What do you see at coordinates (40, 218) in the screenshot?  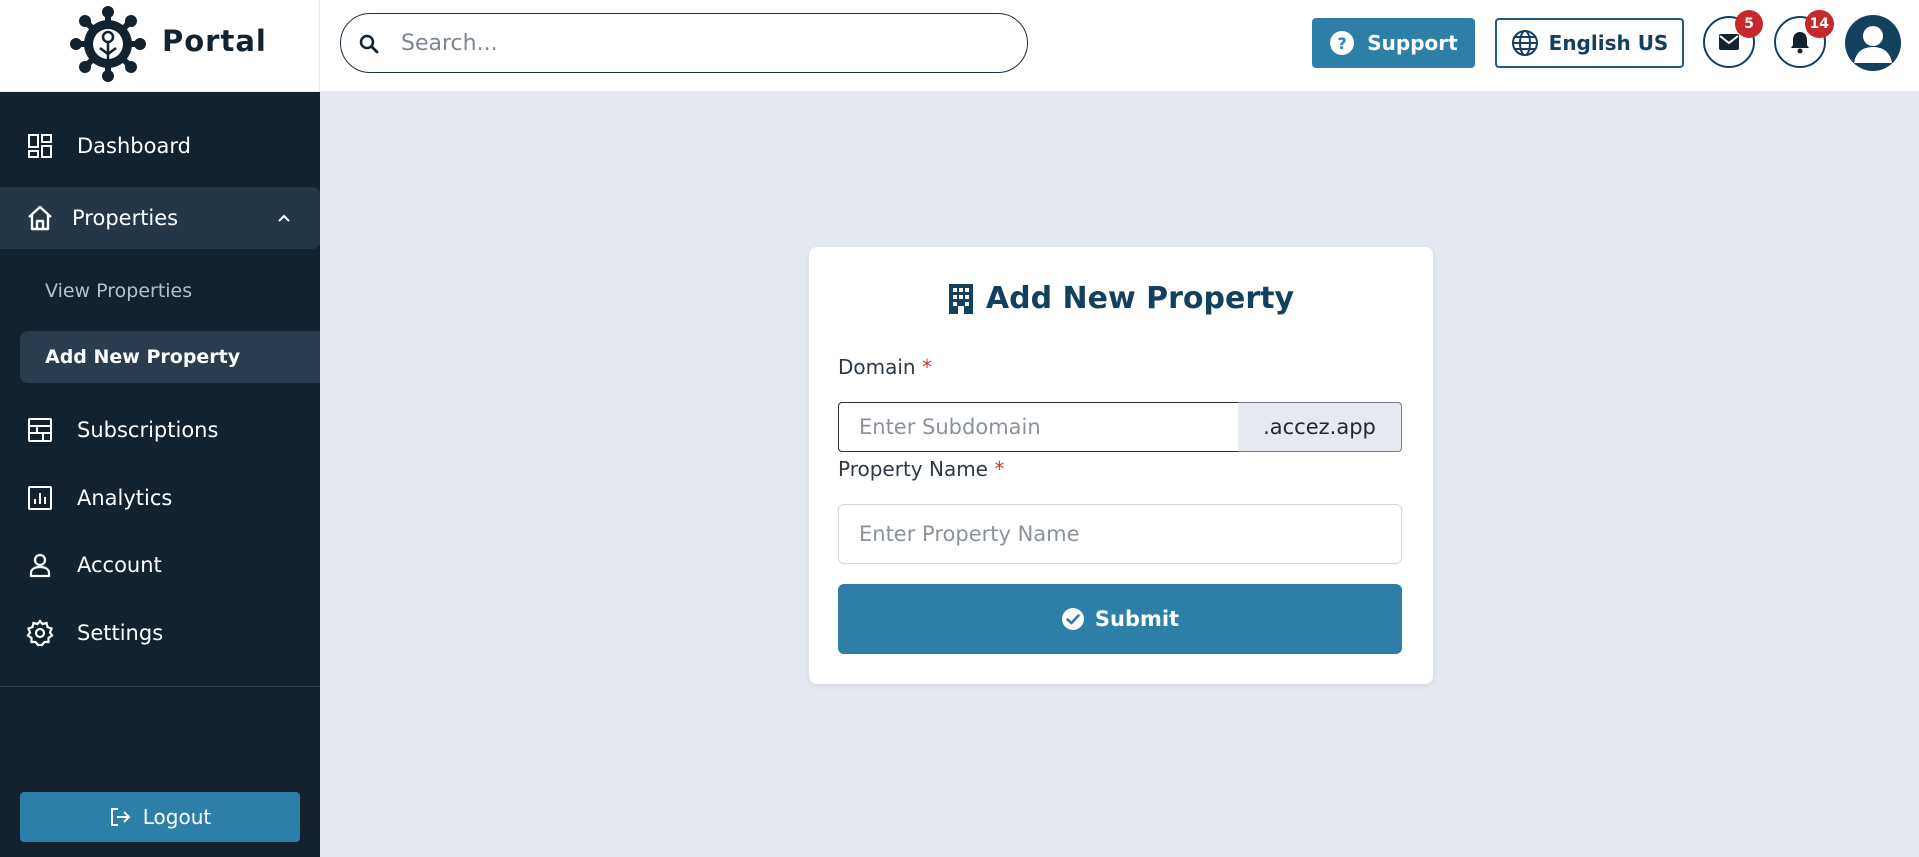 I see `home-icon` at bounding box center [40, 218].